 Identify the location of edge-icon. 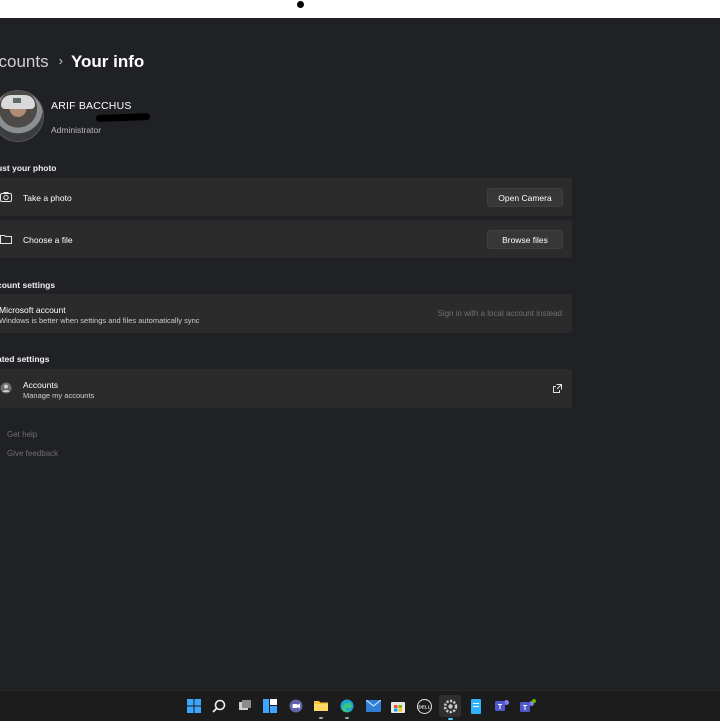
(347, 708).